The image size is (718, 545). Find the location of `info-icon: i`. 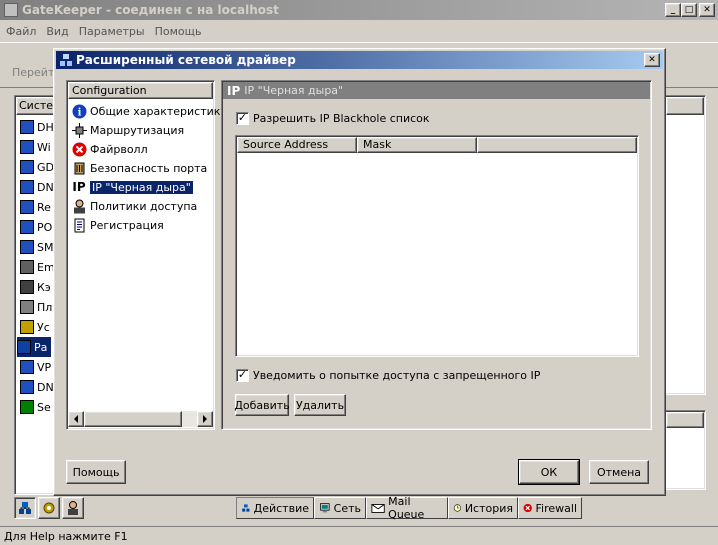

info-icon: i is located at coordinates (79, 111).